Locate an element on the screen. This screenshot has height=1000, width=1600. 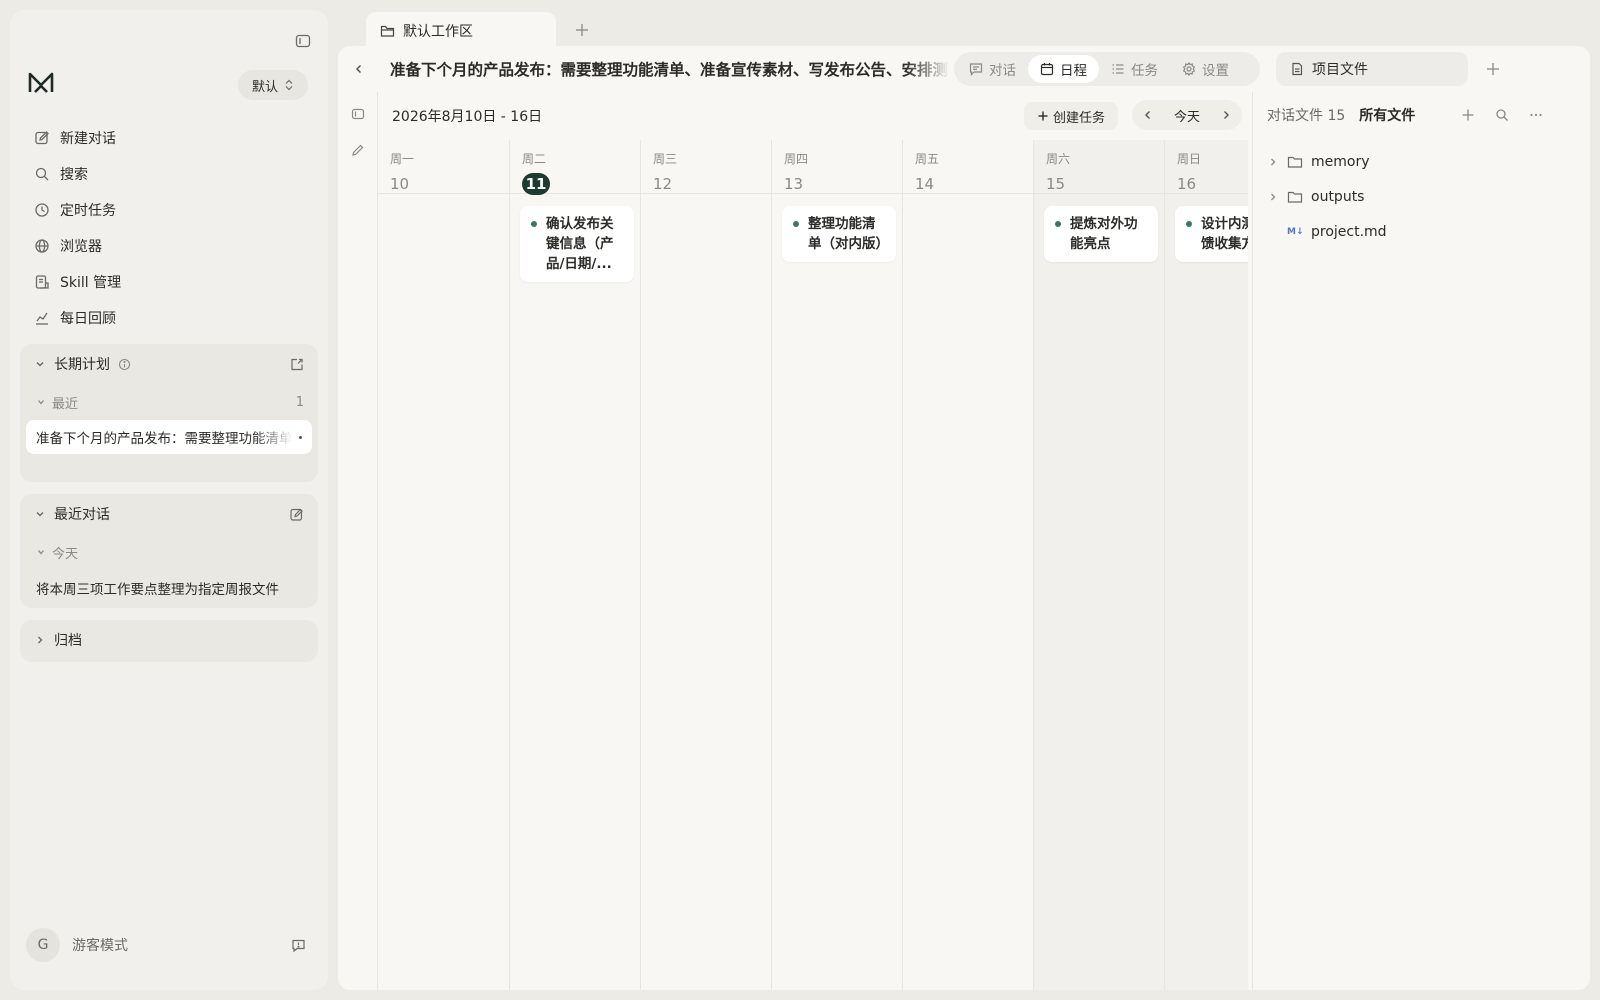
tab-chat: 对话 is located at coordinates (992, 69).